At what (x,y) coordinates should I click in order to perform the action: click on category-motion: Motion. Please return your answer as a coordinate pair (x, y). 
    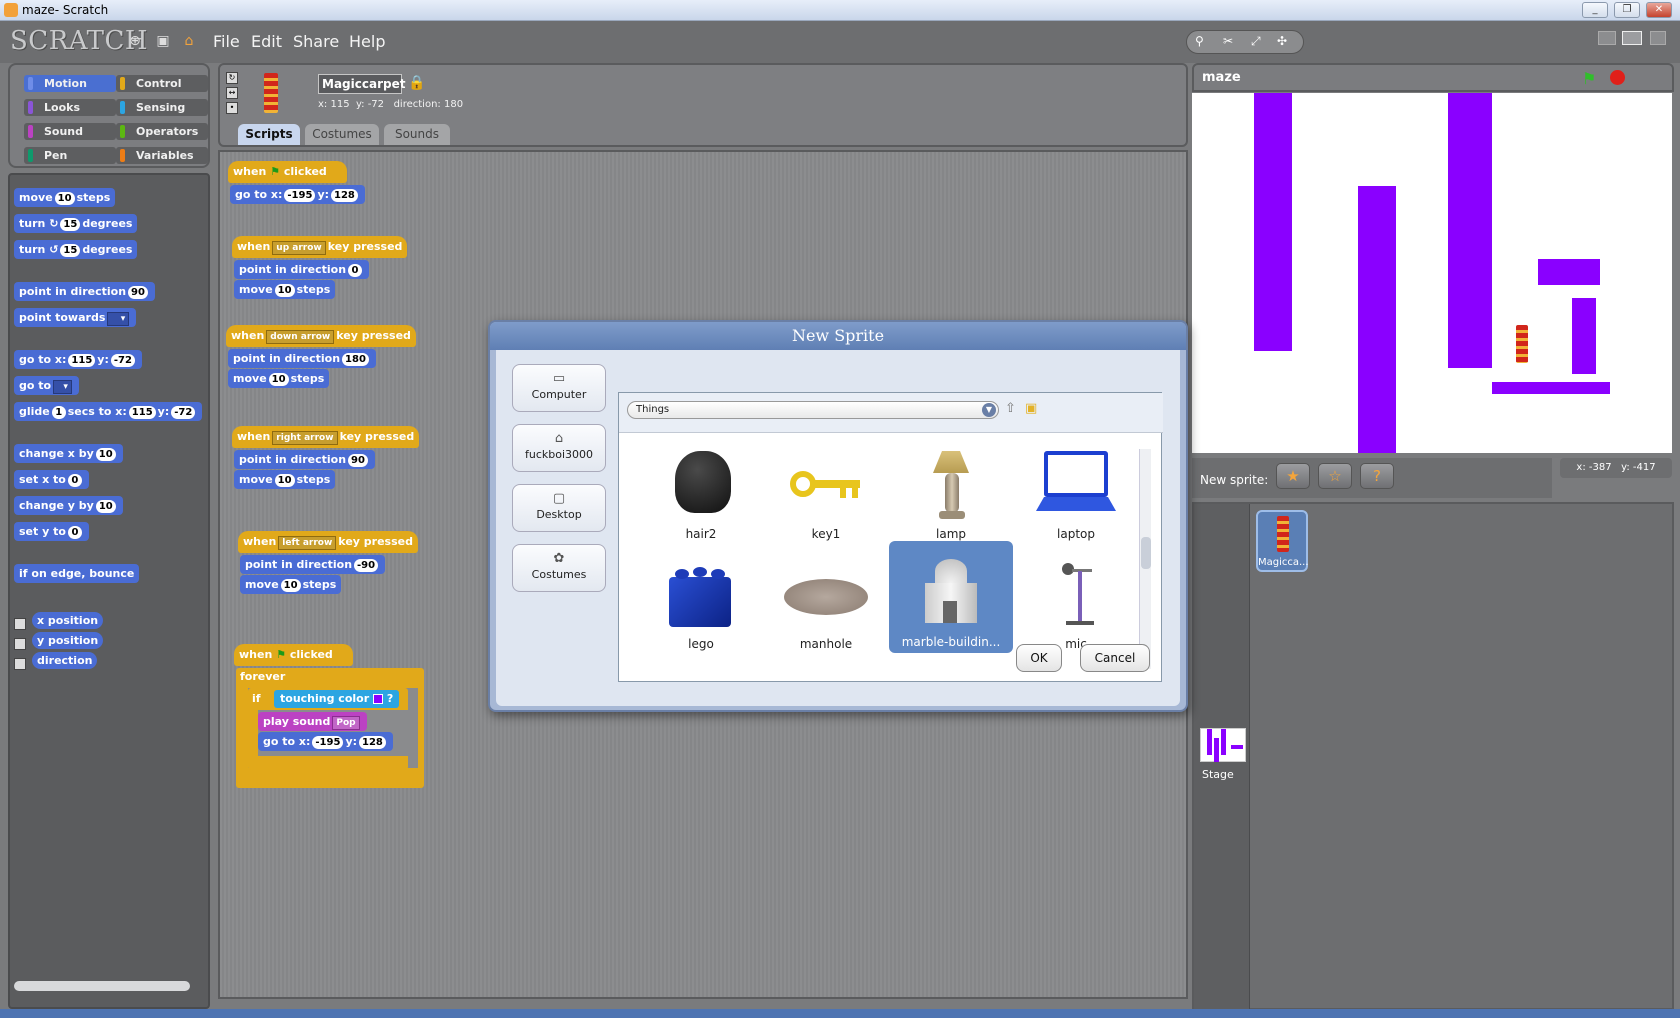
    Looking at the image, I should click on (70, 83).